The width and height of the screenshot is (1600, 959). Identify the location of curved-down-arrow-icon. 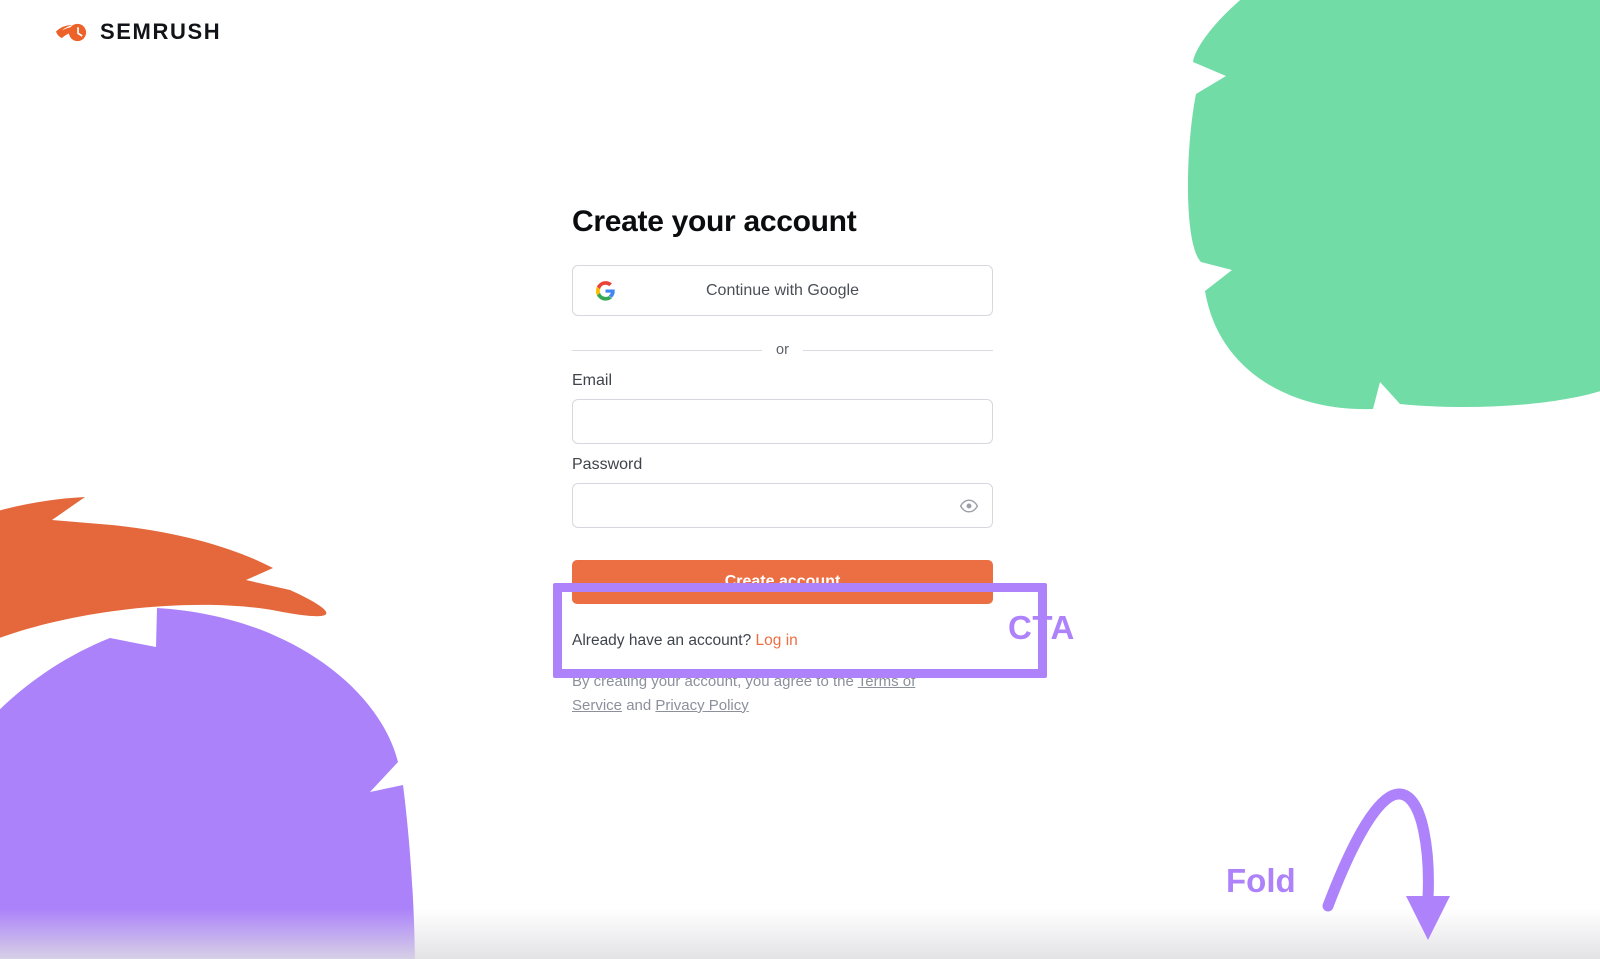
(1386, 864).